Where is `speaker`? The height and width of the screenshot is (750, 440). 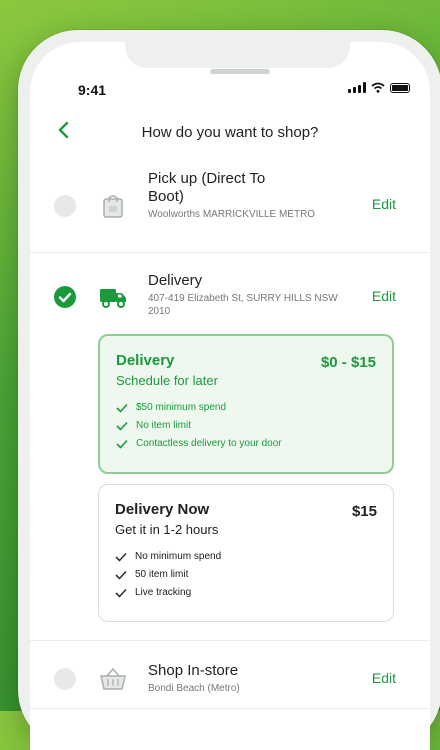
speaker is located at coordinates (240, 71).